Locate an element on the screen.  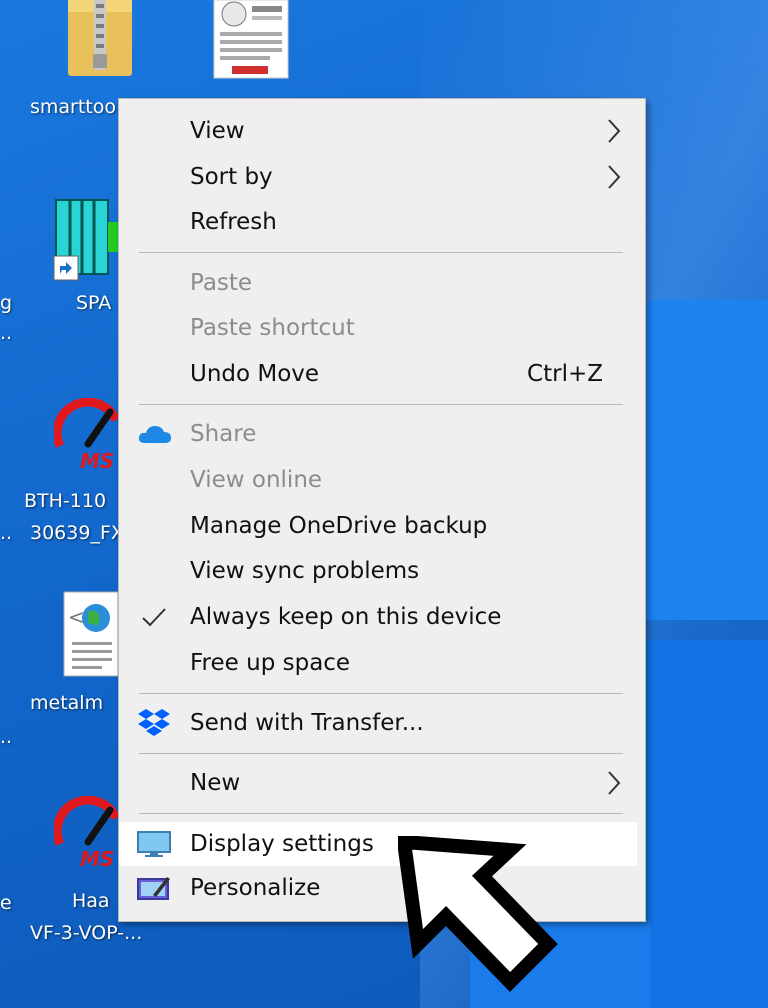
menu-item-label: New is located at coordinates (215, 783).